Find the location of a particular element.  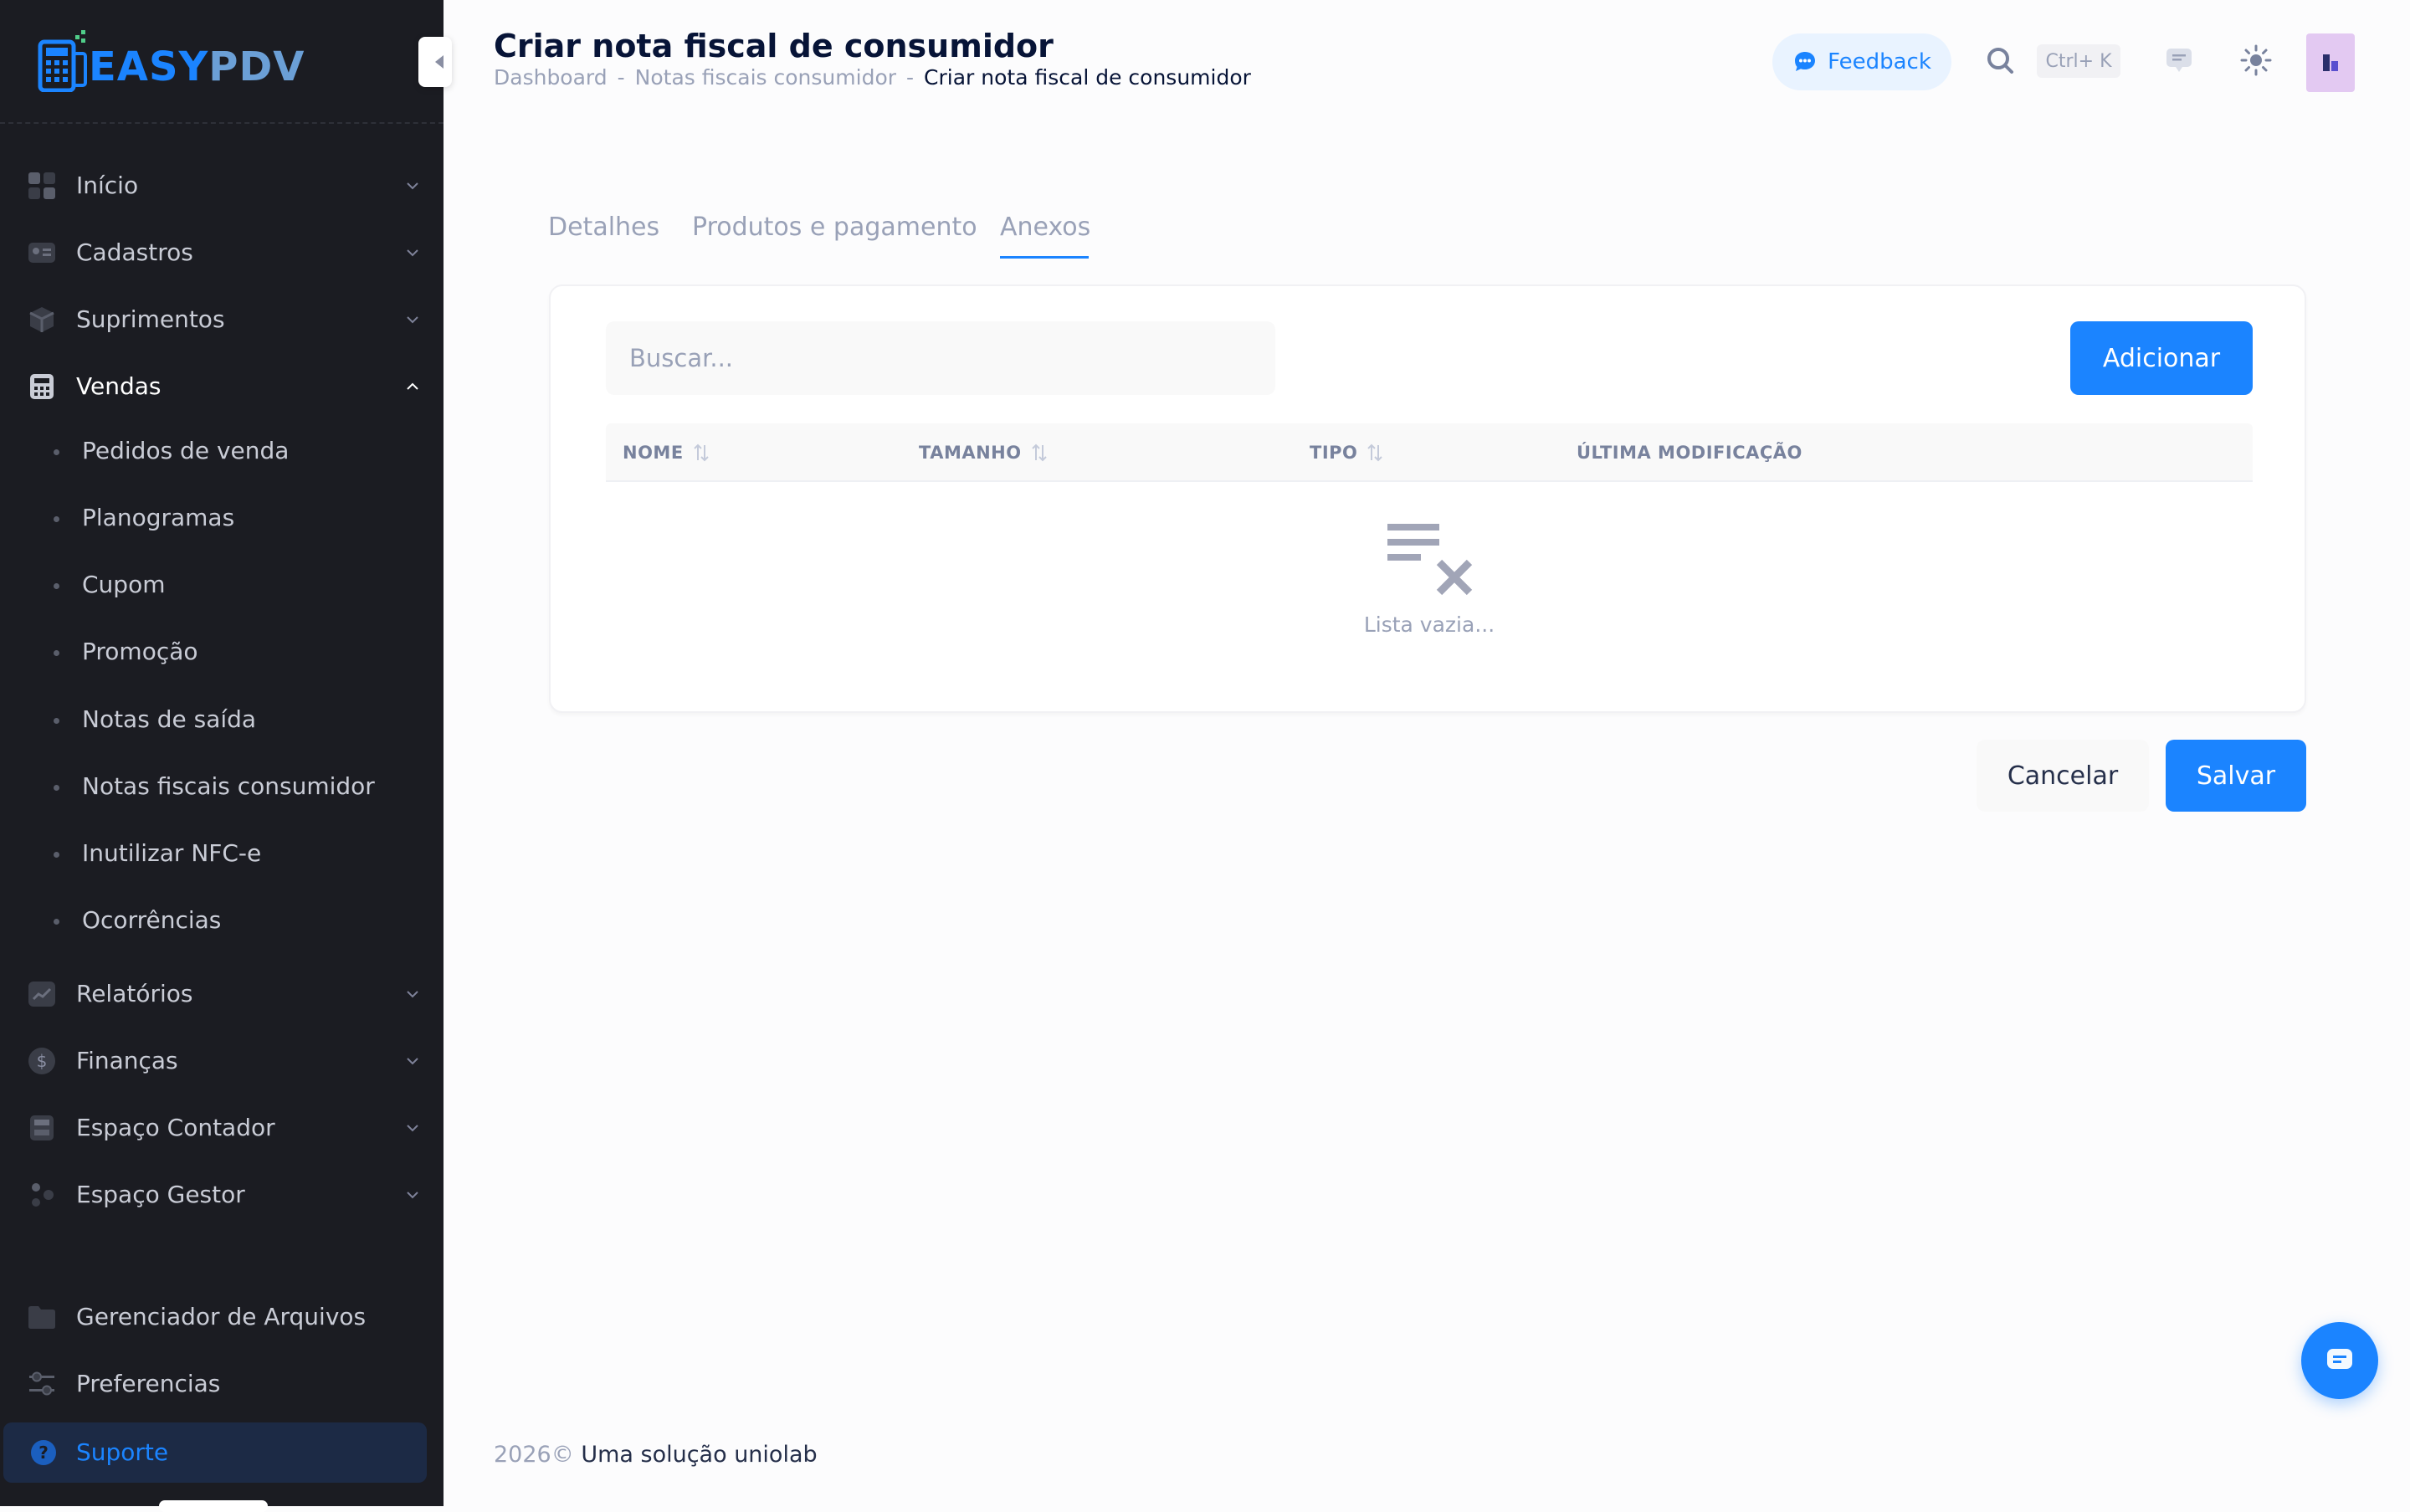

sidebar-item-espaco-contador: Espaço Contador is located at coordinates (222, 1128).